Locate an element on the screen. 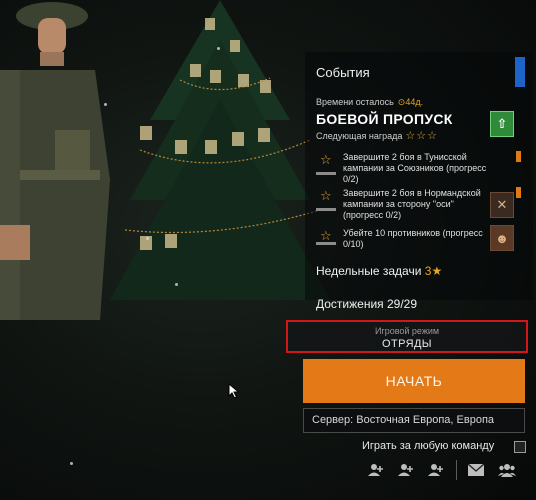 This screenshot has height=500, width=536. battlepass-title: БОЕВОЙ ПРОПУСК is located at coordinates (384, 119).